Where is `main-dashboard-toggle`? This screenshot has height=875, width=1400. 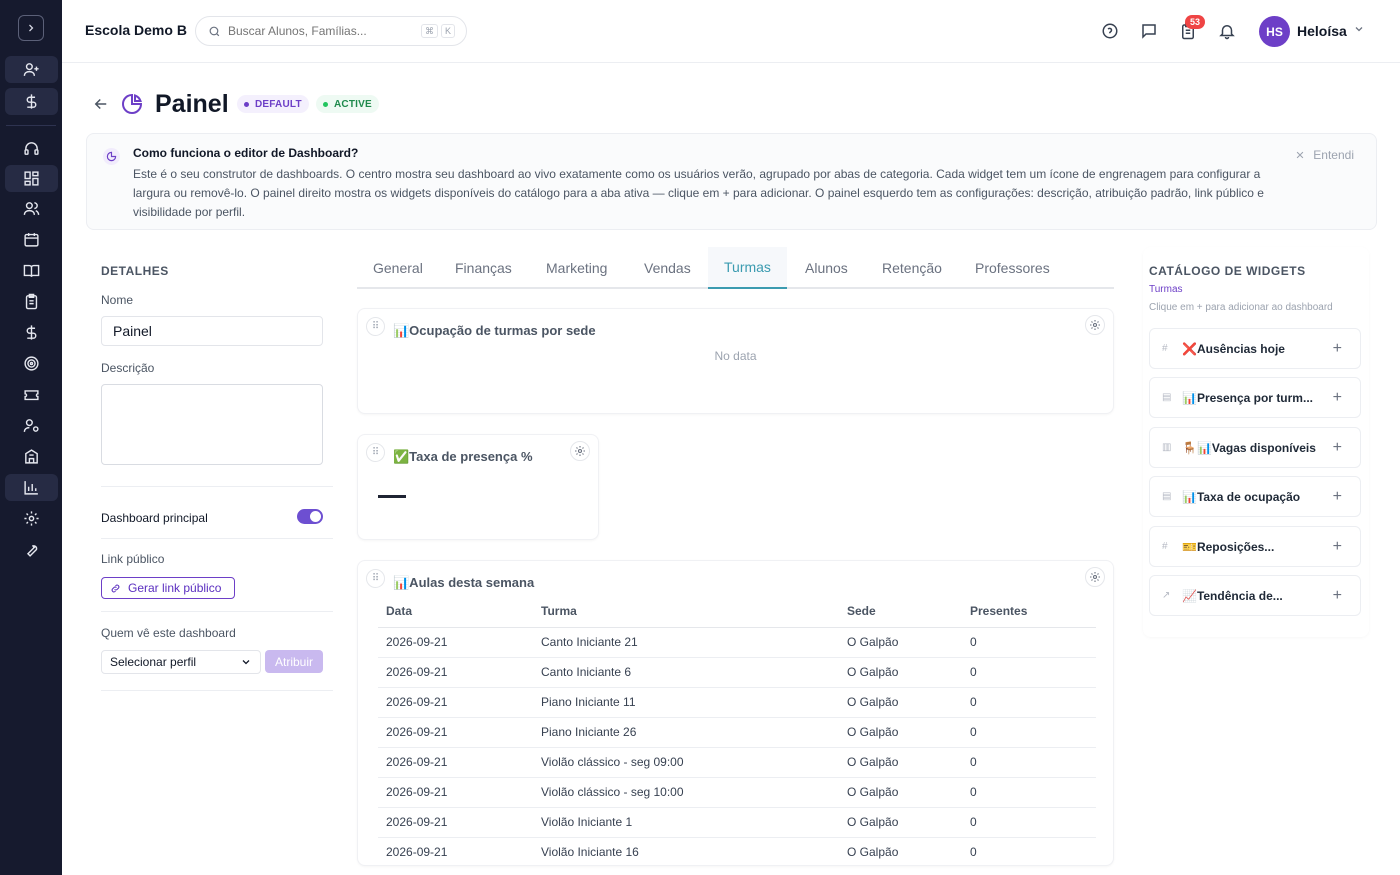
main-dashboard-toggle is located at coordinates (310, 516).